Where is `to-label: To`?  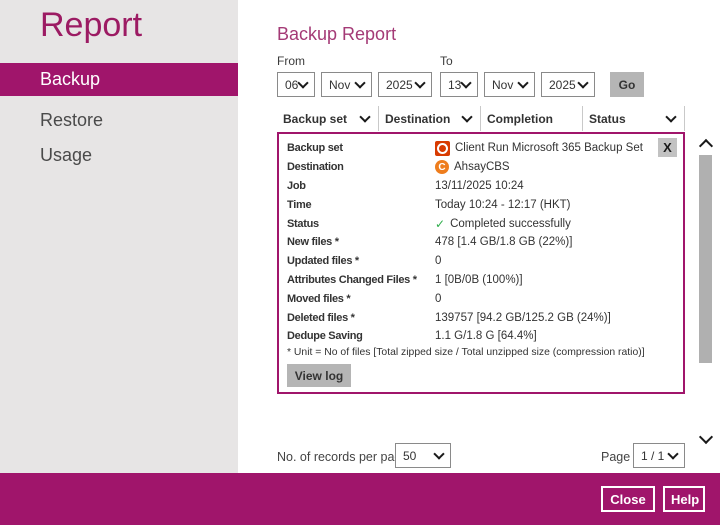 to-label: To is located at coordinates (446, 61).